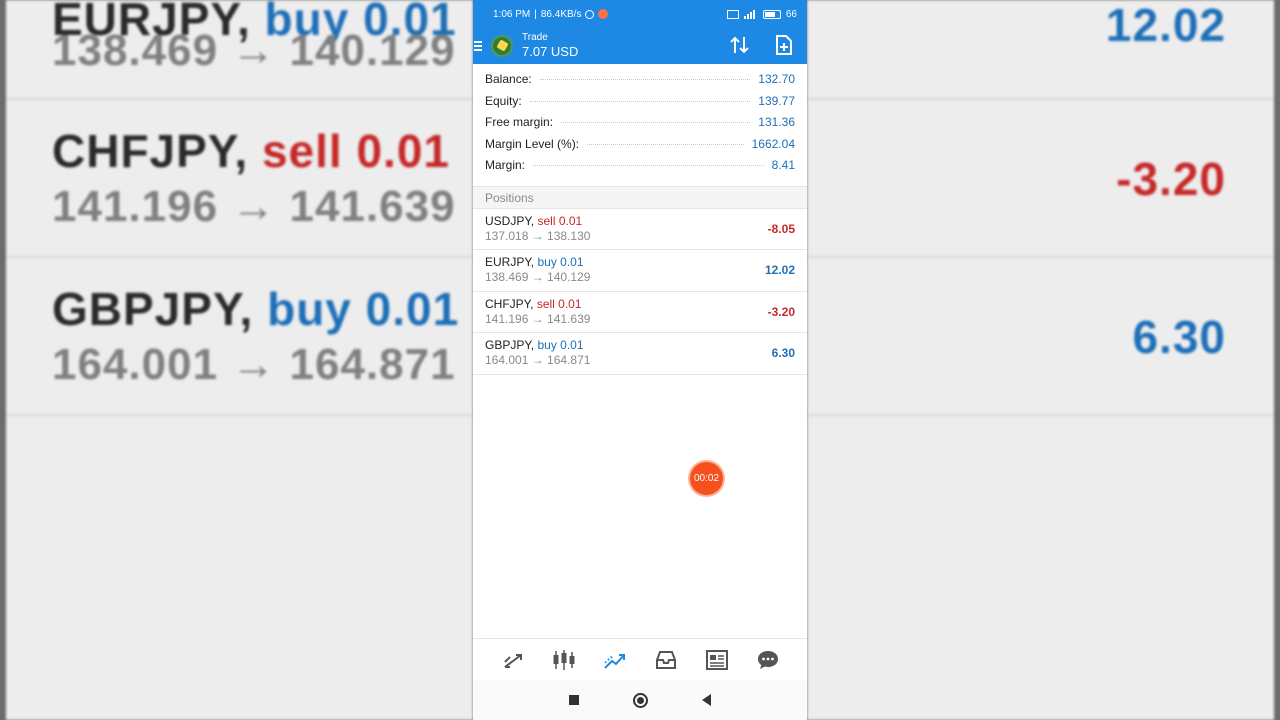  What do you see at coordinates (779, 270) in the screenshot?
I see `position-profit: 12.02` at bounding box center [779, 270].